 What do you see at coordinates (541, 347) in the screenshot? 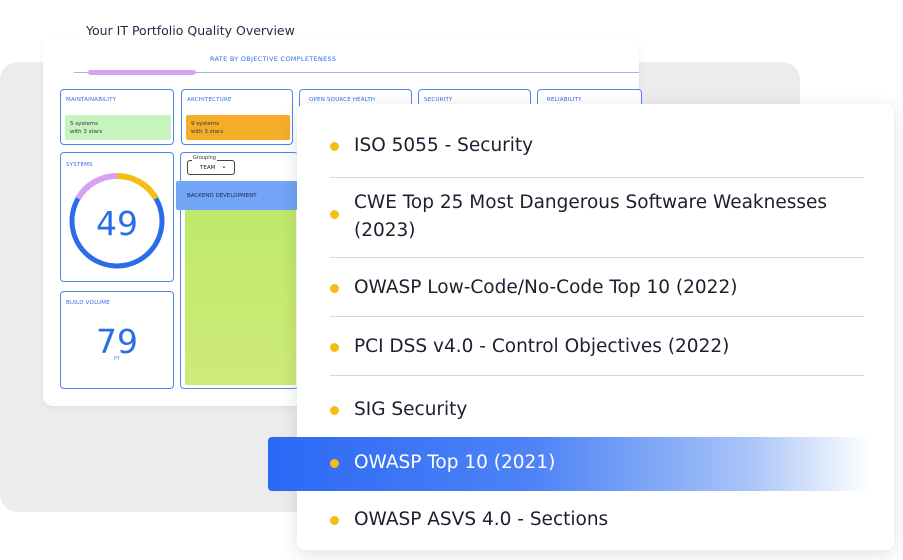
I see `list-item-pci-dss: PCI DSS v4.0 - Control Objectives (2022)` at bounding box center [541, 347].